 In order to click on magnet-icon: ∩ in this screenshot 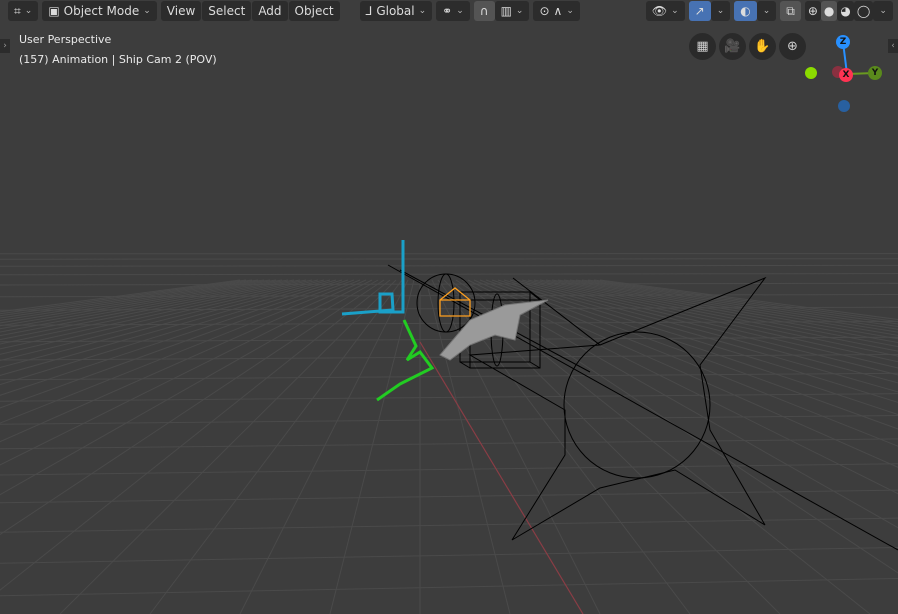, I will do `click(484, 11)`.